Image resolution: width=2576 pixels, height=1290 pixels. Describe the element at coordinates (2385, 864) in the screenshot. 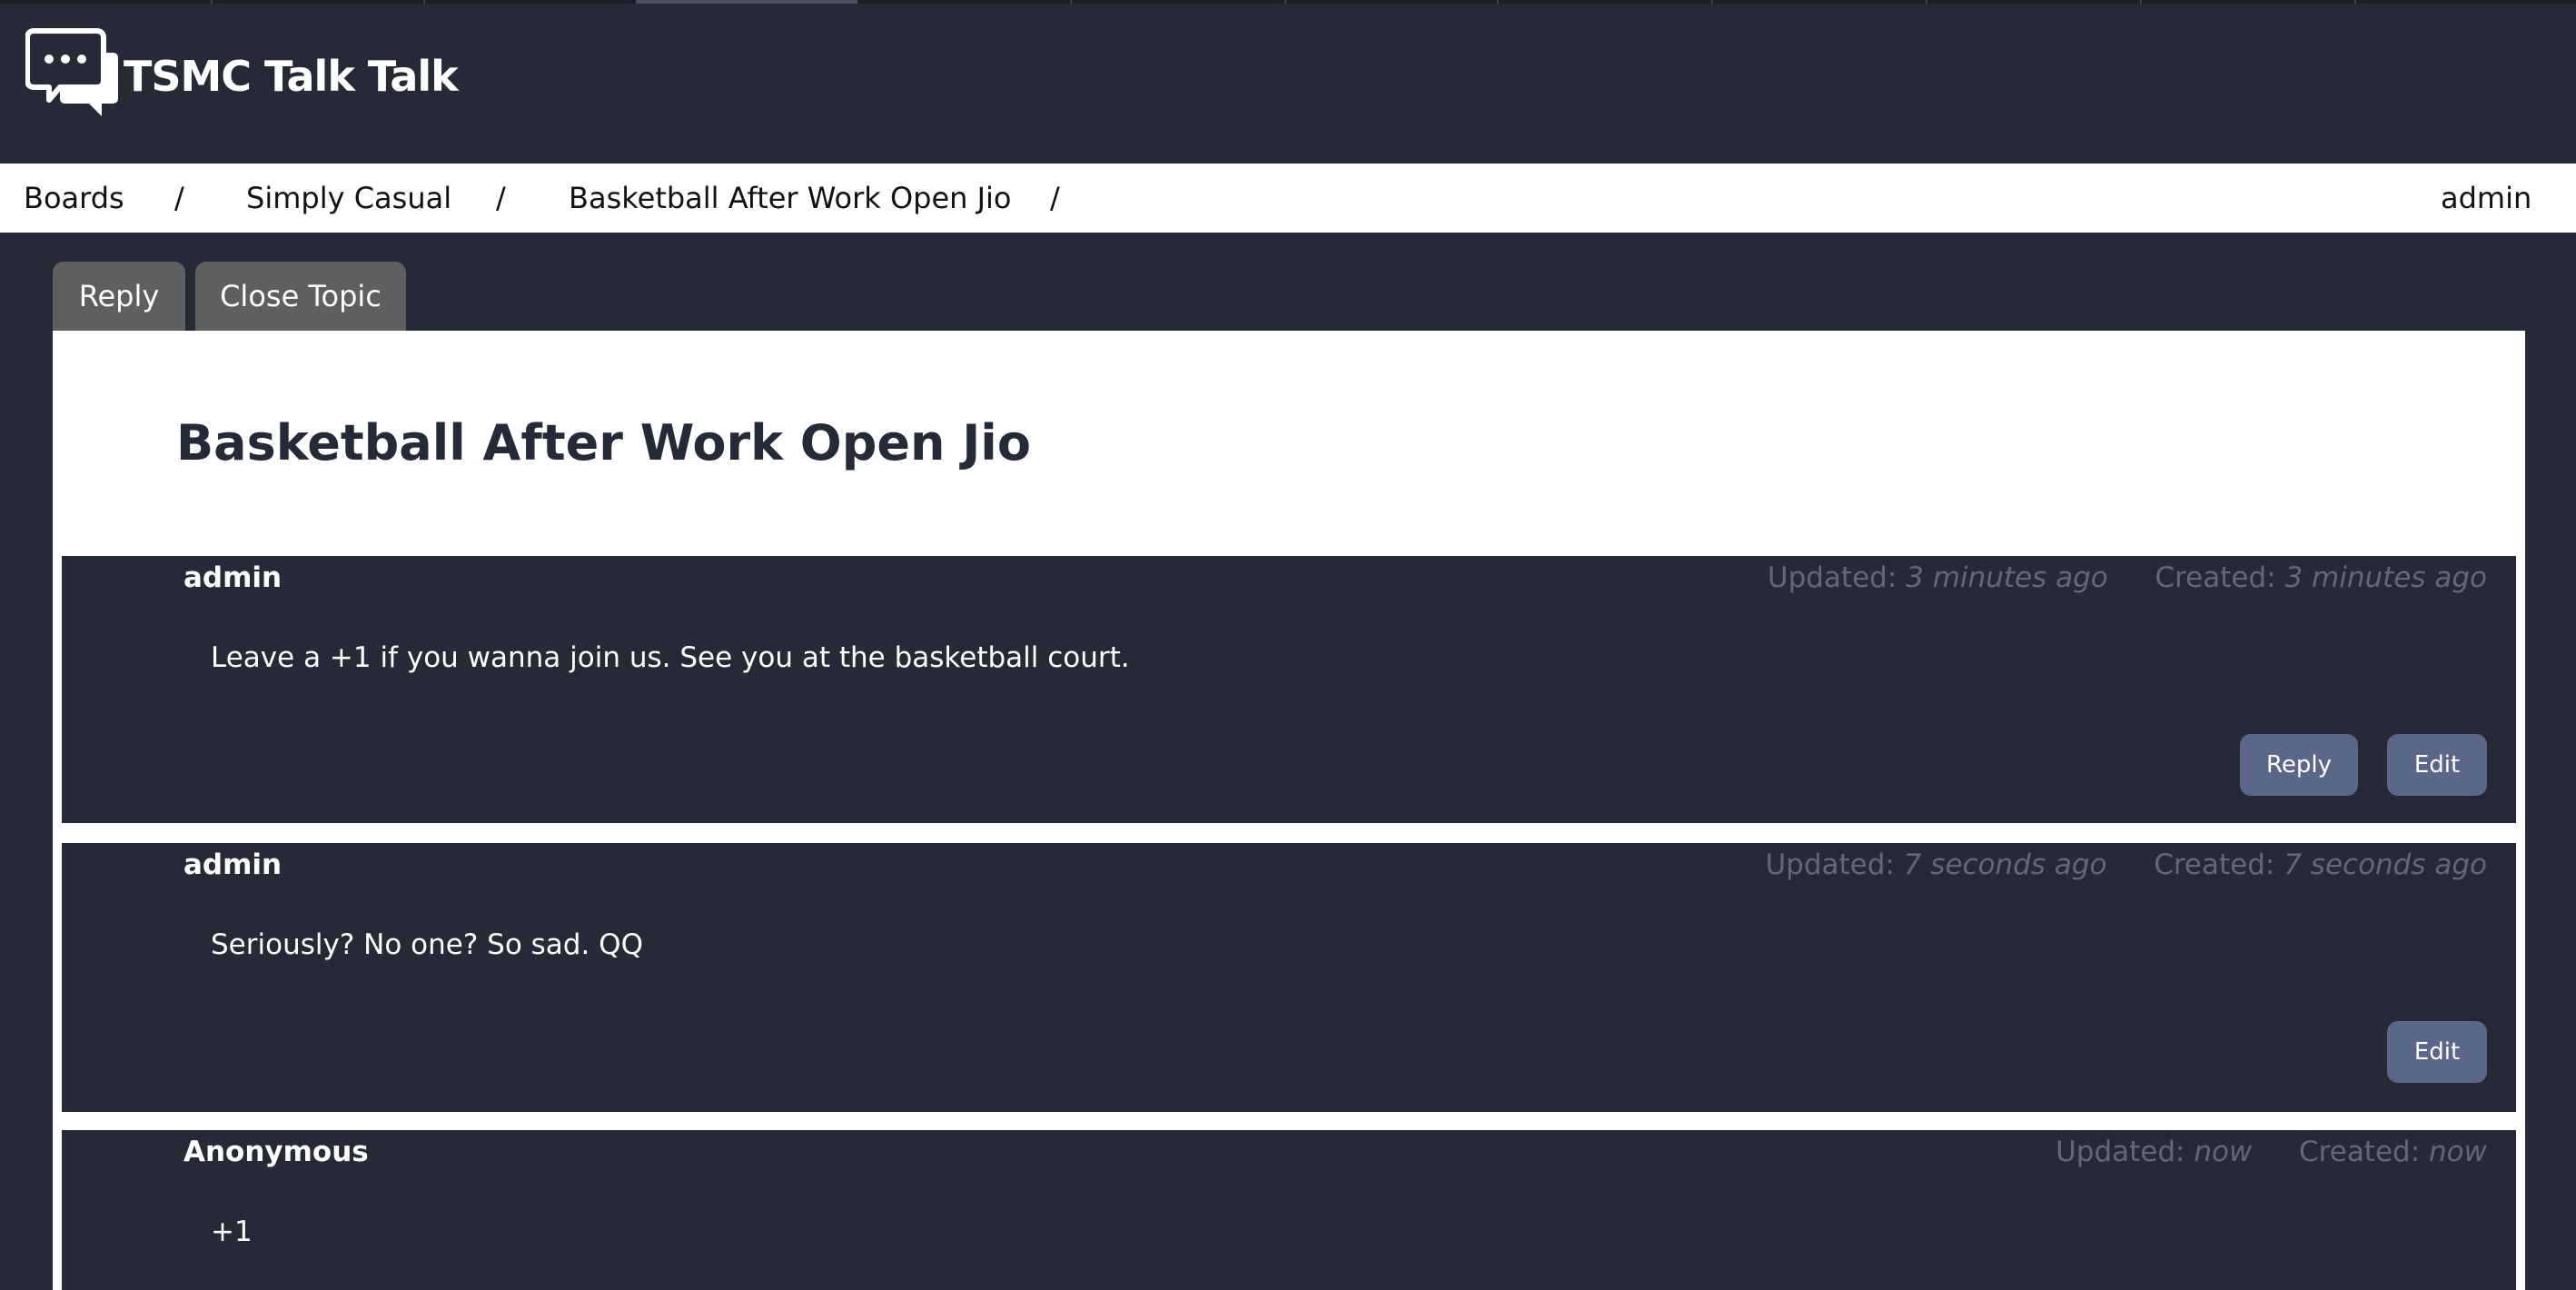

I see `created-time: 7 seconds ago` at that location.